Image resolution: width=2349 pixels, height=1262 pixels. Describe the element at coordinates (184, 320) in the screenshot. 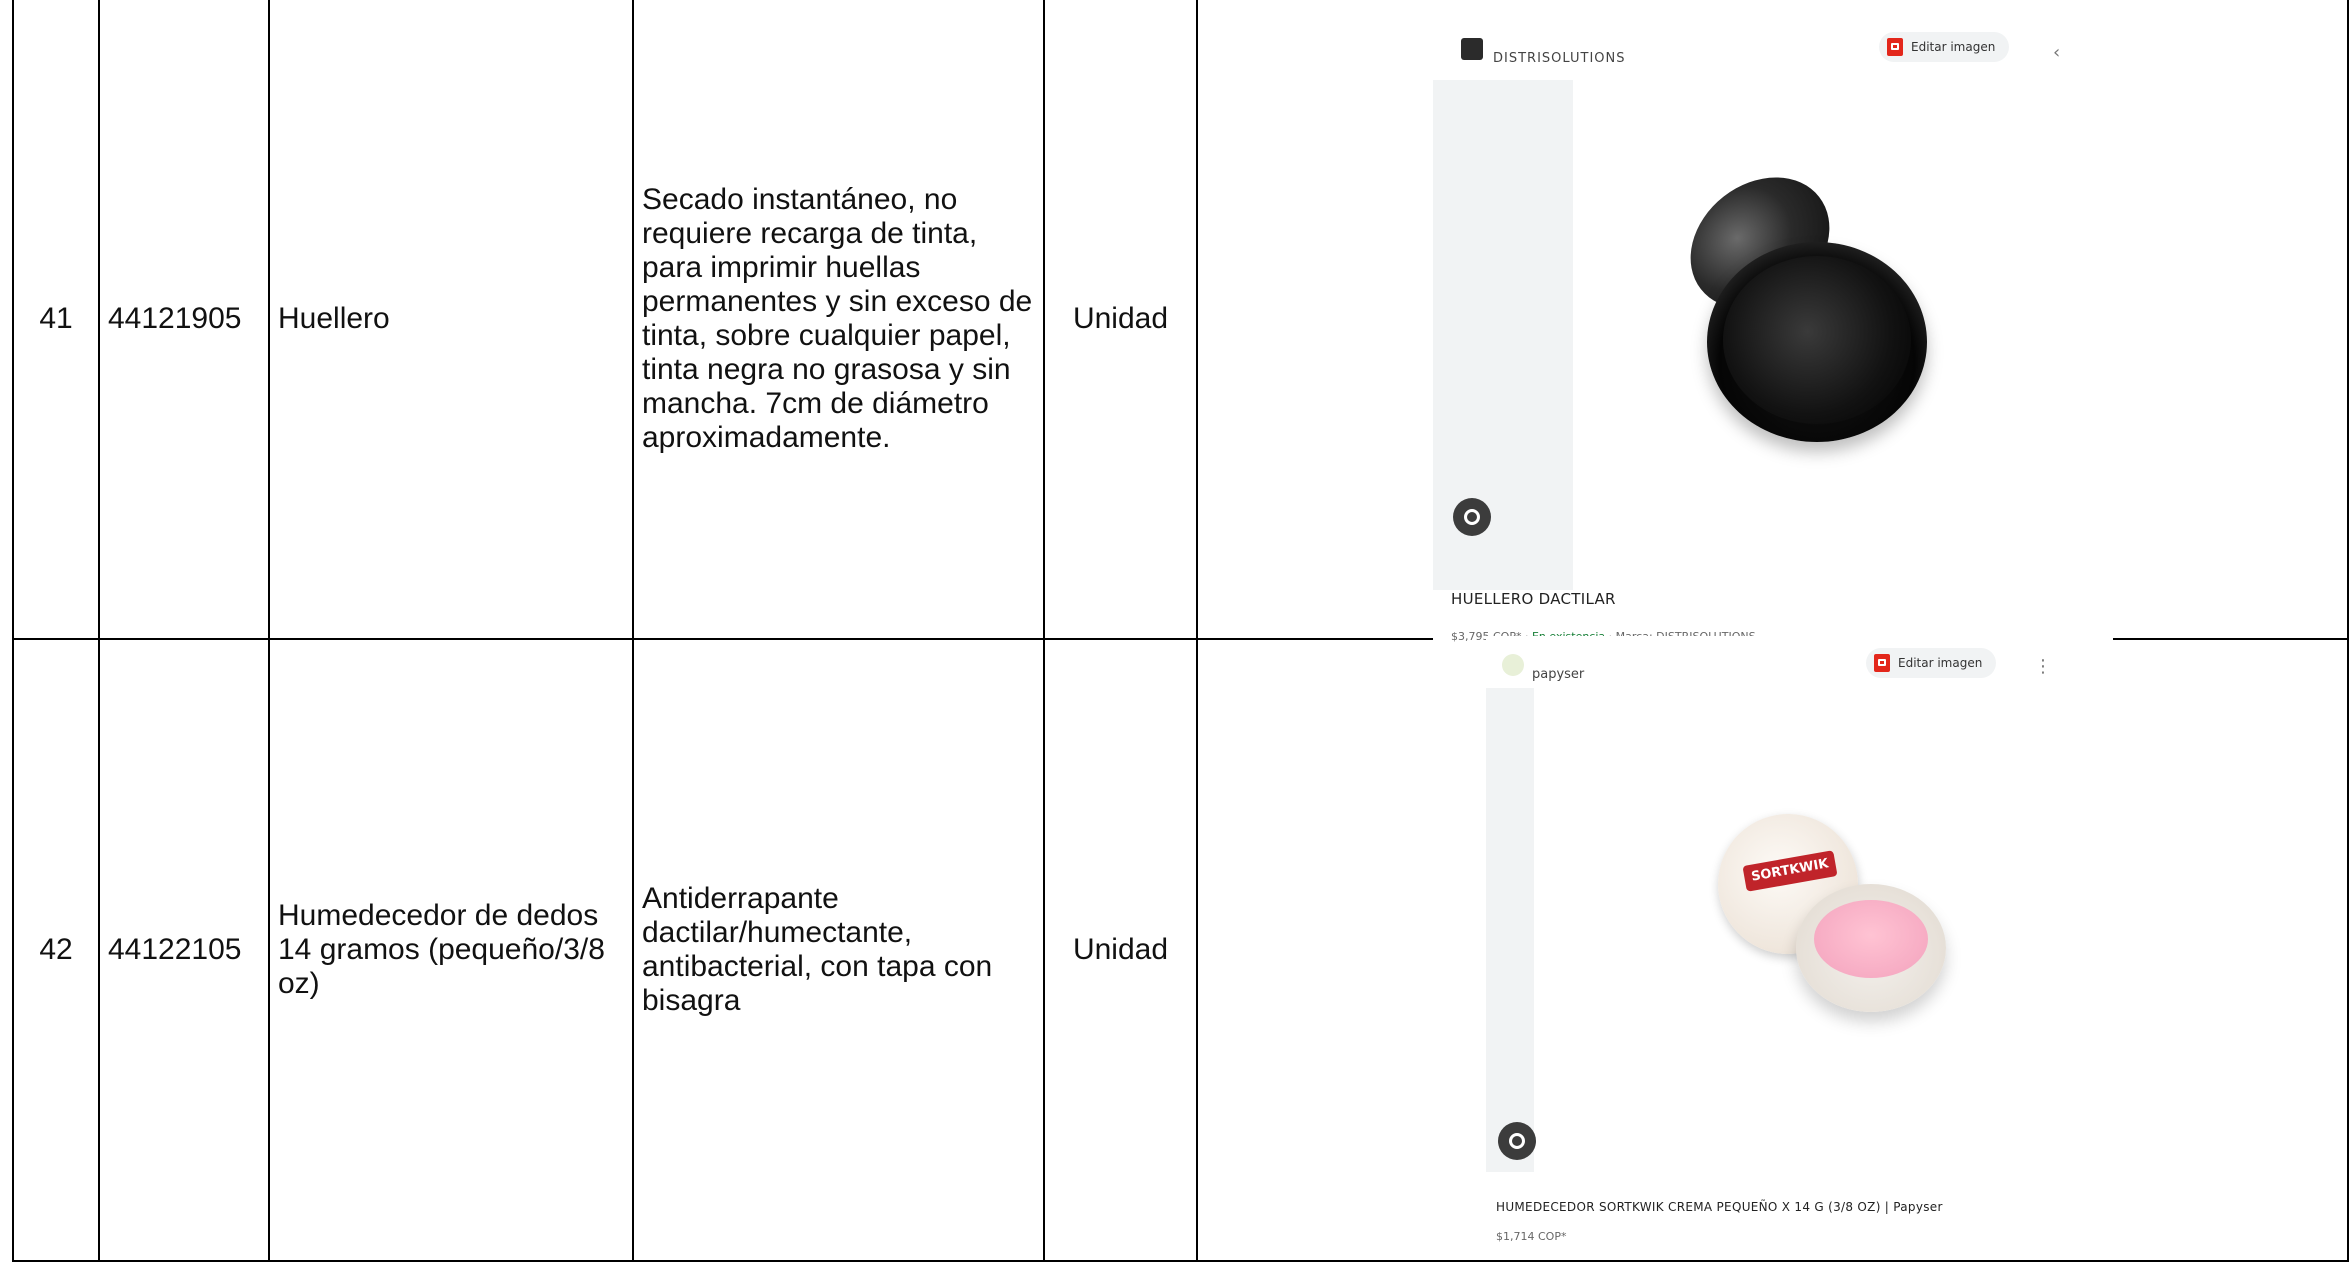

I see `item-code: 44121905` at that location.